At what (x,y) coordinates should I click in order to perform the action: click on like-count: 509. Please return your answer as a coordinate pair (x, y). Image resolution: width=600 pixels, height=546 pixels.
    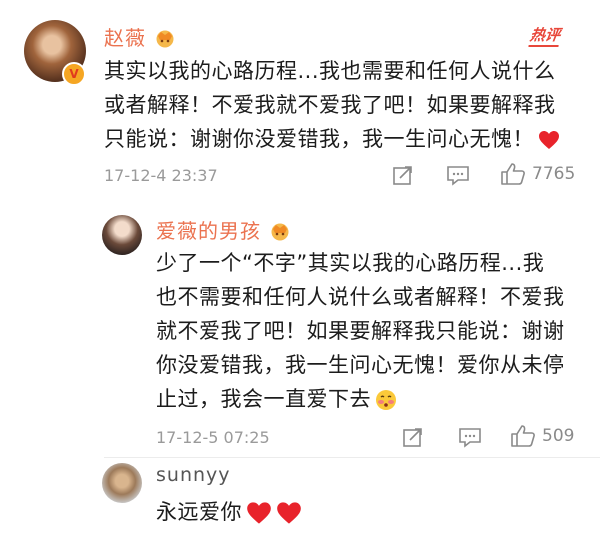
    Looking at the image, I should click on (558, 436).